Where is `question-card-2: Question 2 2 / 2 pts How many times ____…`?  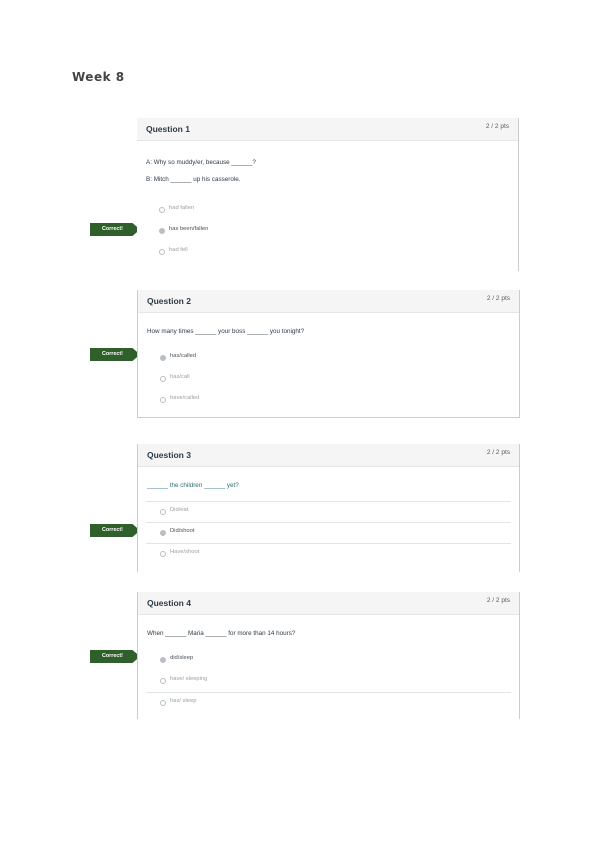 question-card-2: Question 2 2 / 2 pts How many times ____… is located at coordinates (328, 354).